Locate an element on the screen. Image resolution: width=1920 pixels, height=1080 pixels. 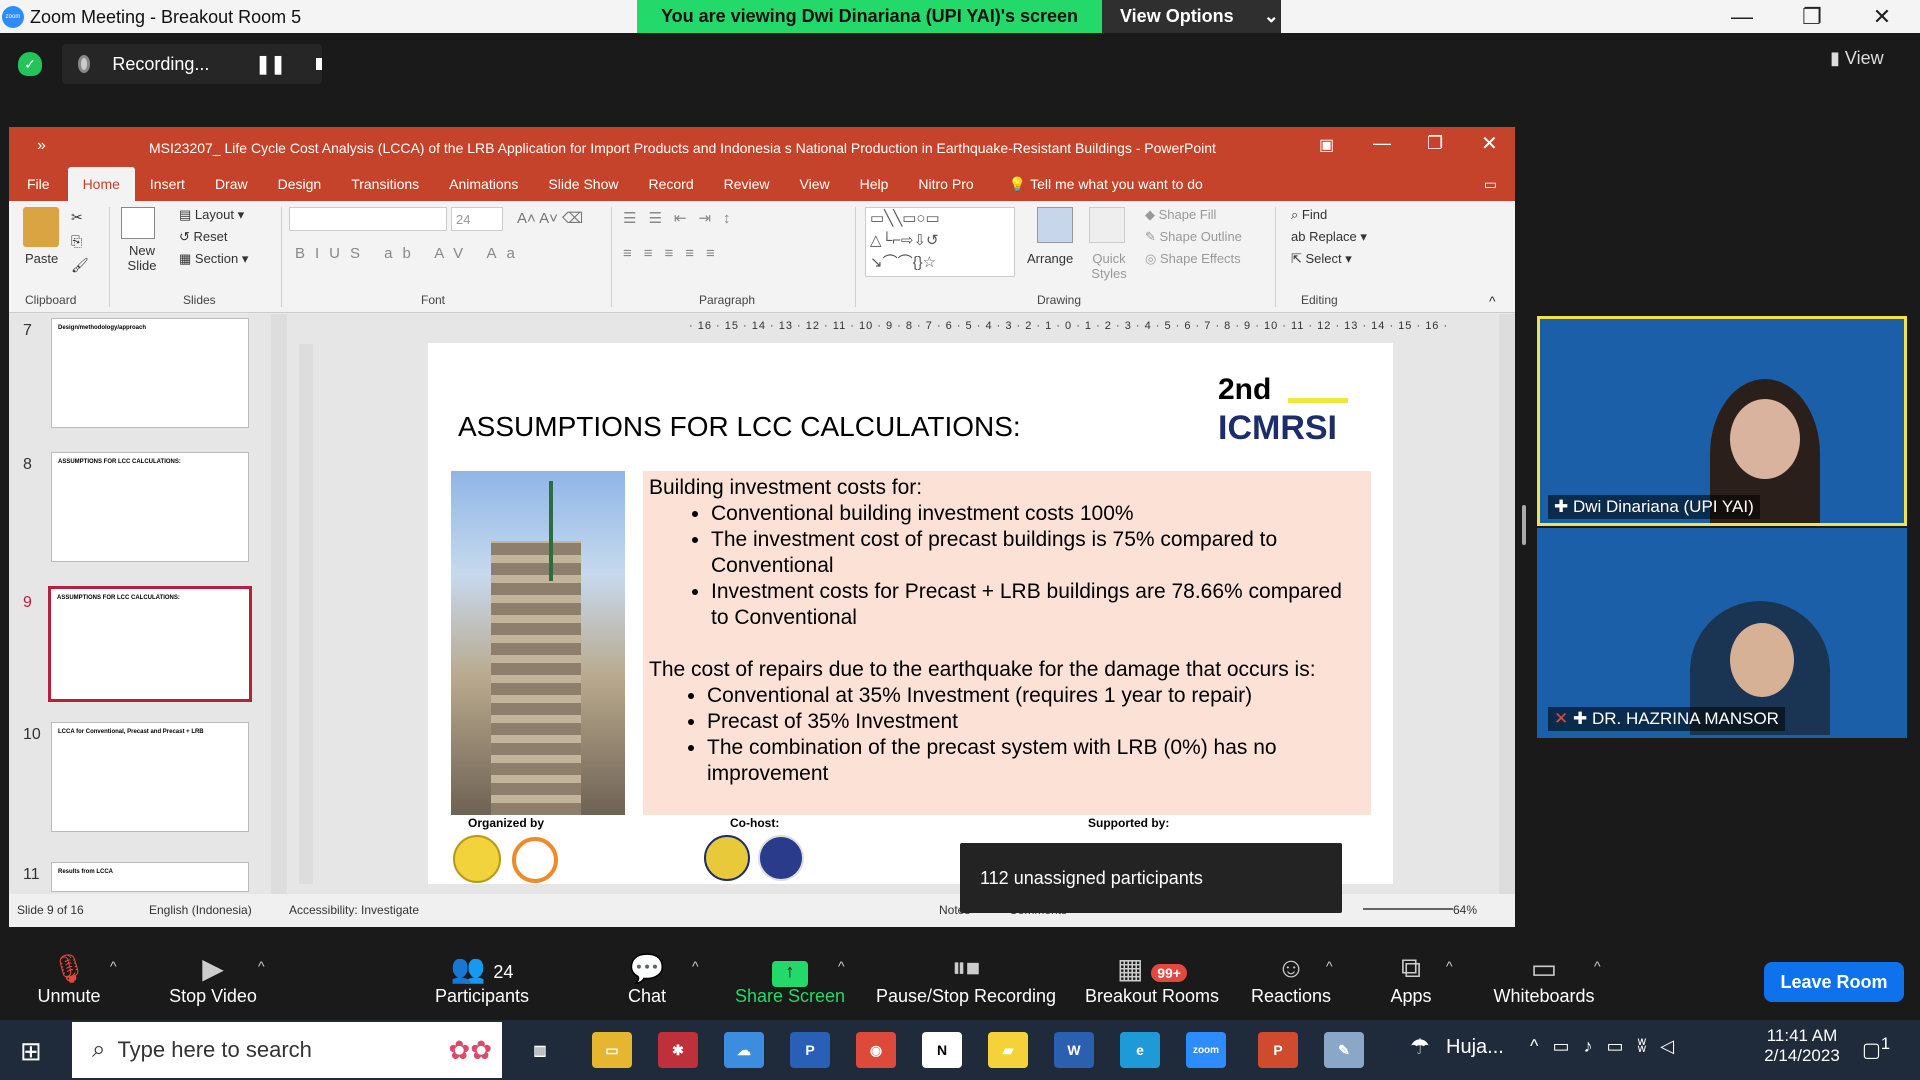
ppt-restore-button: ❐ is located at coordinates (1435, 143).